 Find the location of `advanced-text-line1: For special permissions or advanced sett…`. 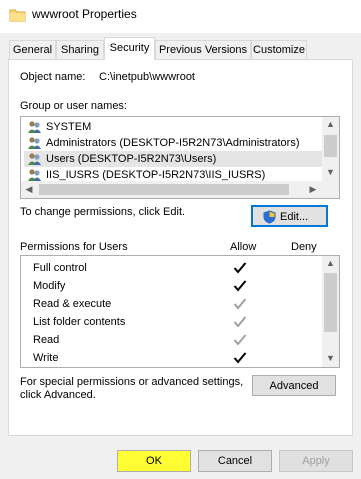

advanced-text-line1: For special permissions or advanced sett… is located at coordinates (132, 382).